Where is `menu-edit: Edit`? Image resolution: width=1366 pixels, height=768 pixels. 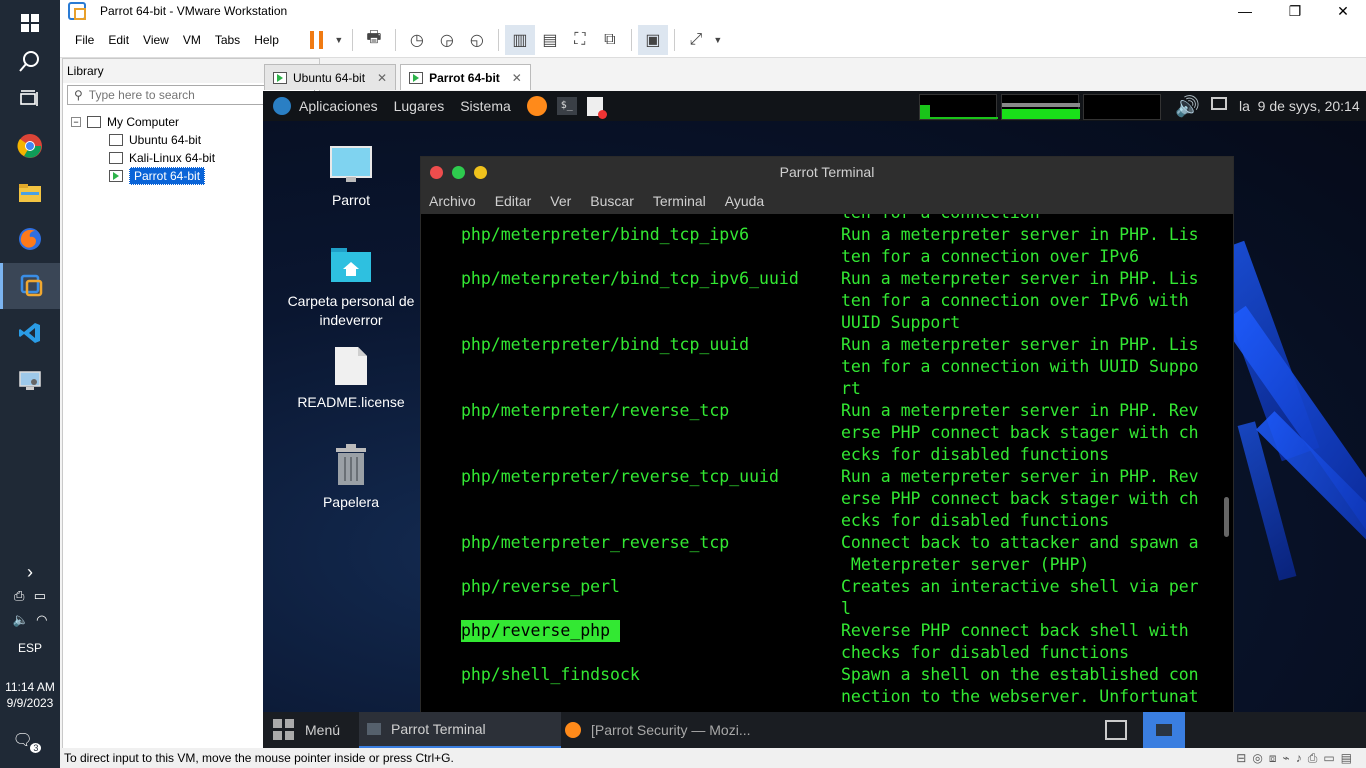
menu-edit: Edit is located at coordinates (118, 40).